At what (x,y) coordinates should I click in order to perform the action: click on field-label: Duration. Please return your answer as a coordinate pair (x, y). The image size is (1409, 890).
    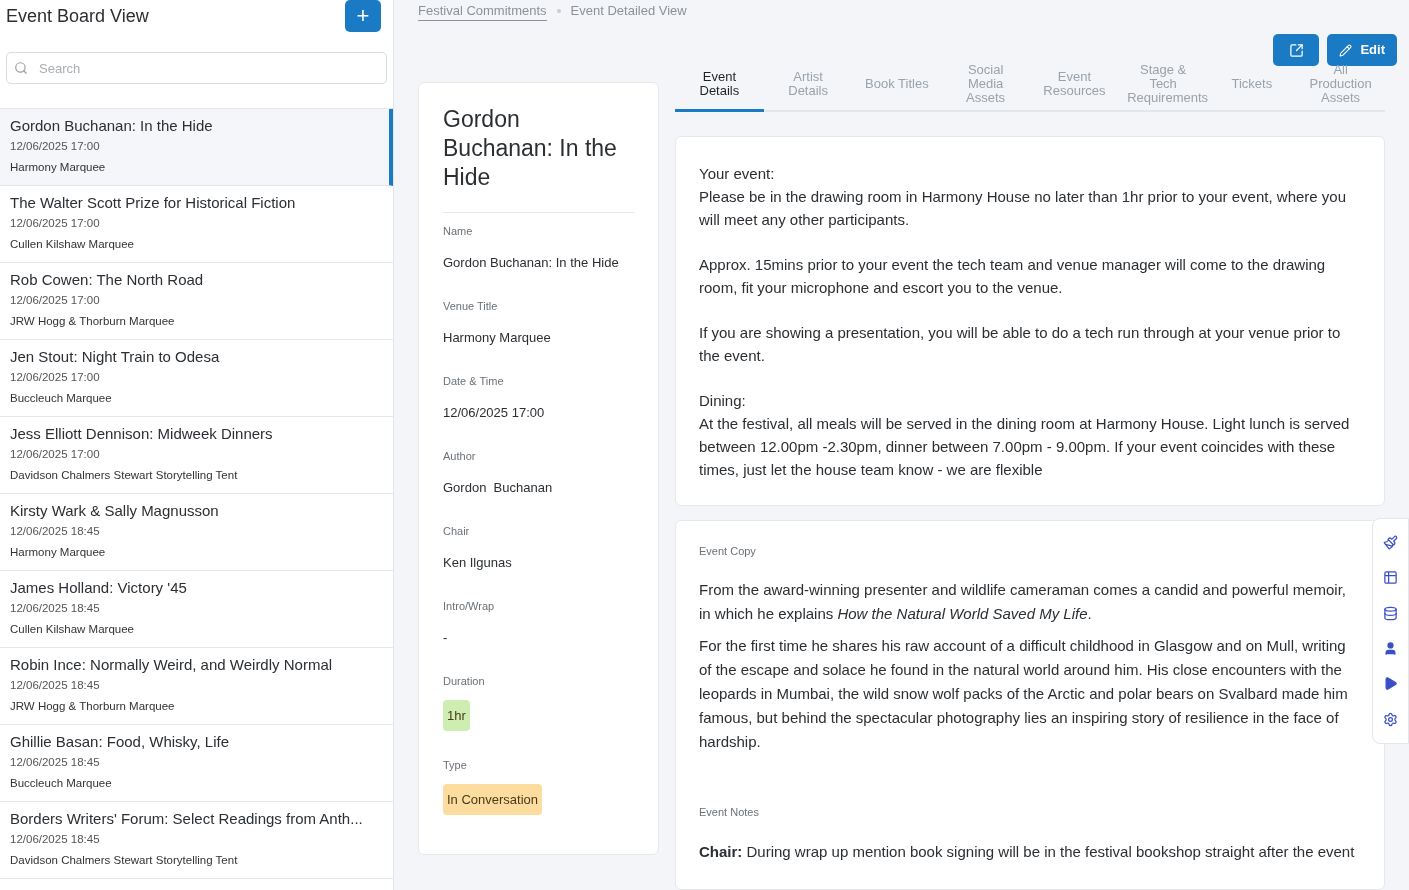
    Looking at the image, I should click on (464, 681).